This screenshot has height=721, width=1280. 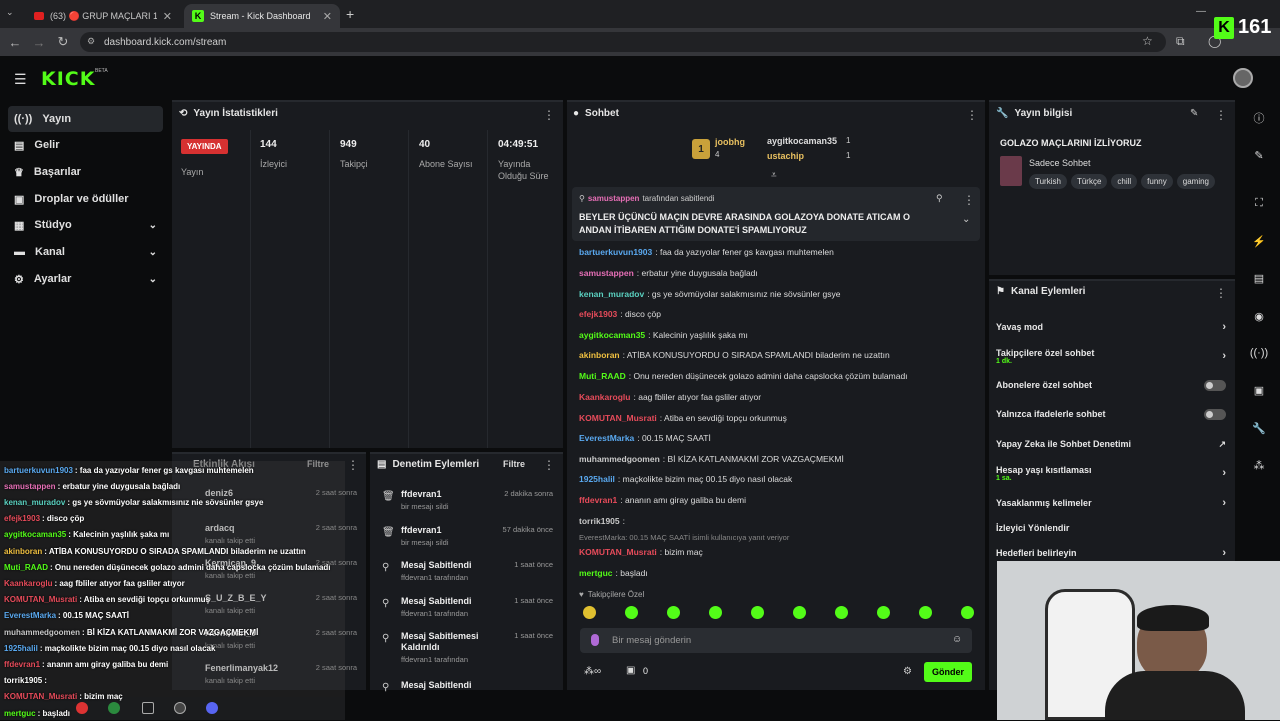 What do you see at coordinates (598, 314) in the screenshot?
I see `chat-username: efejk1903` at bounding box center [598, 314].